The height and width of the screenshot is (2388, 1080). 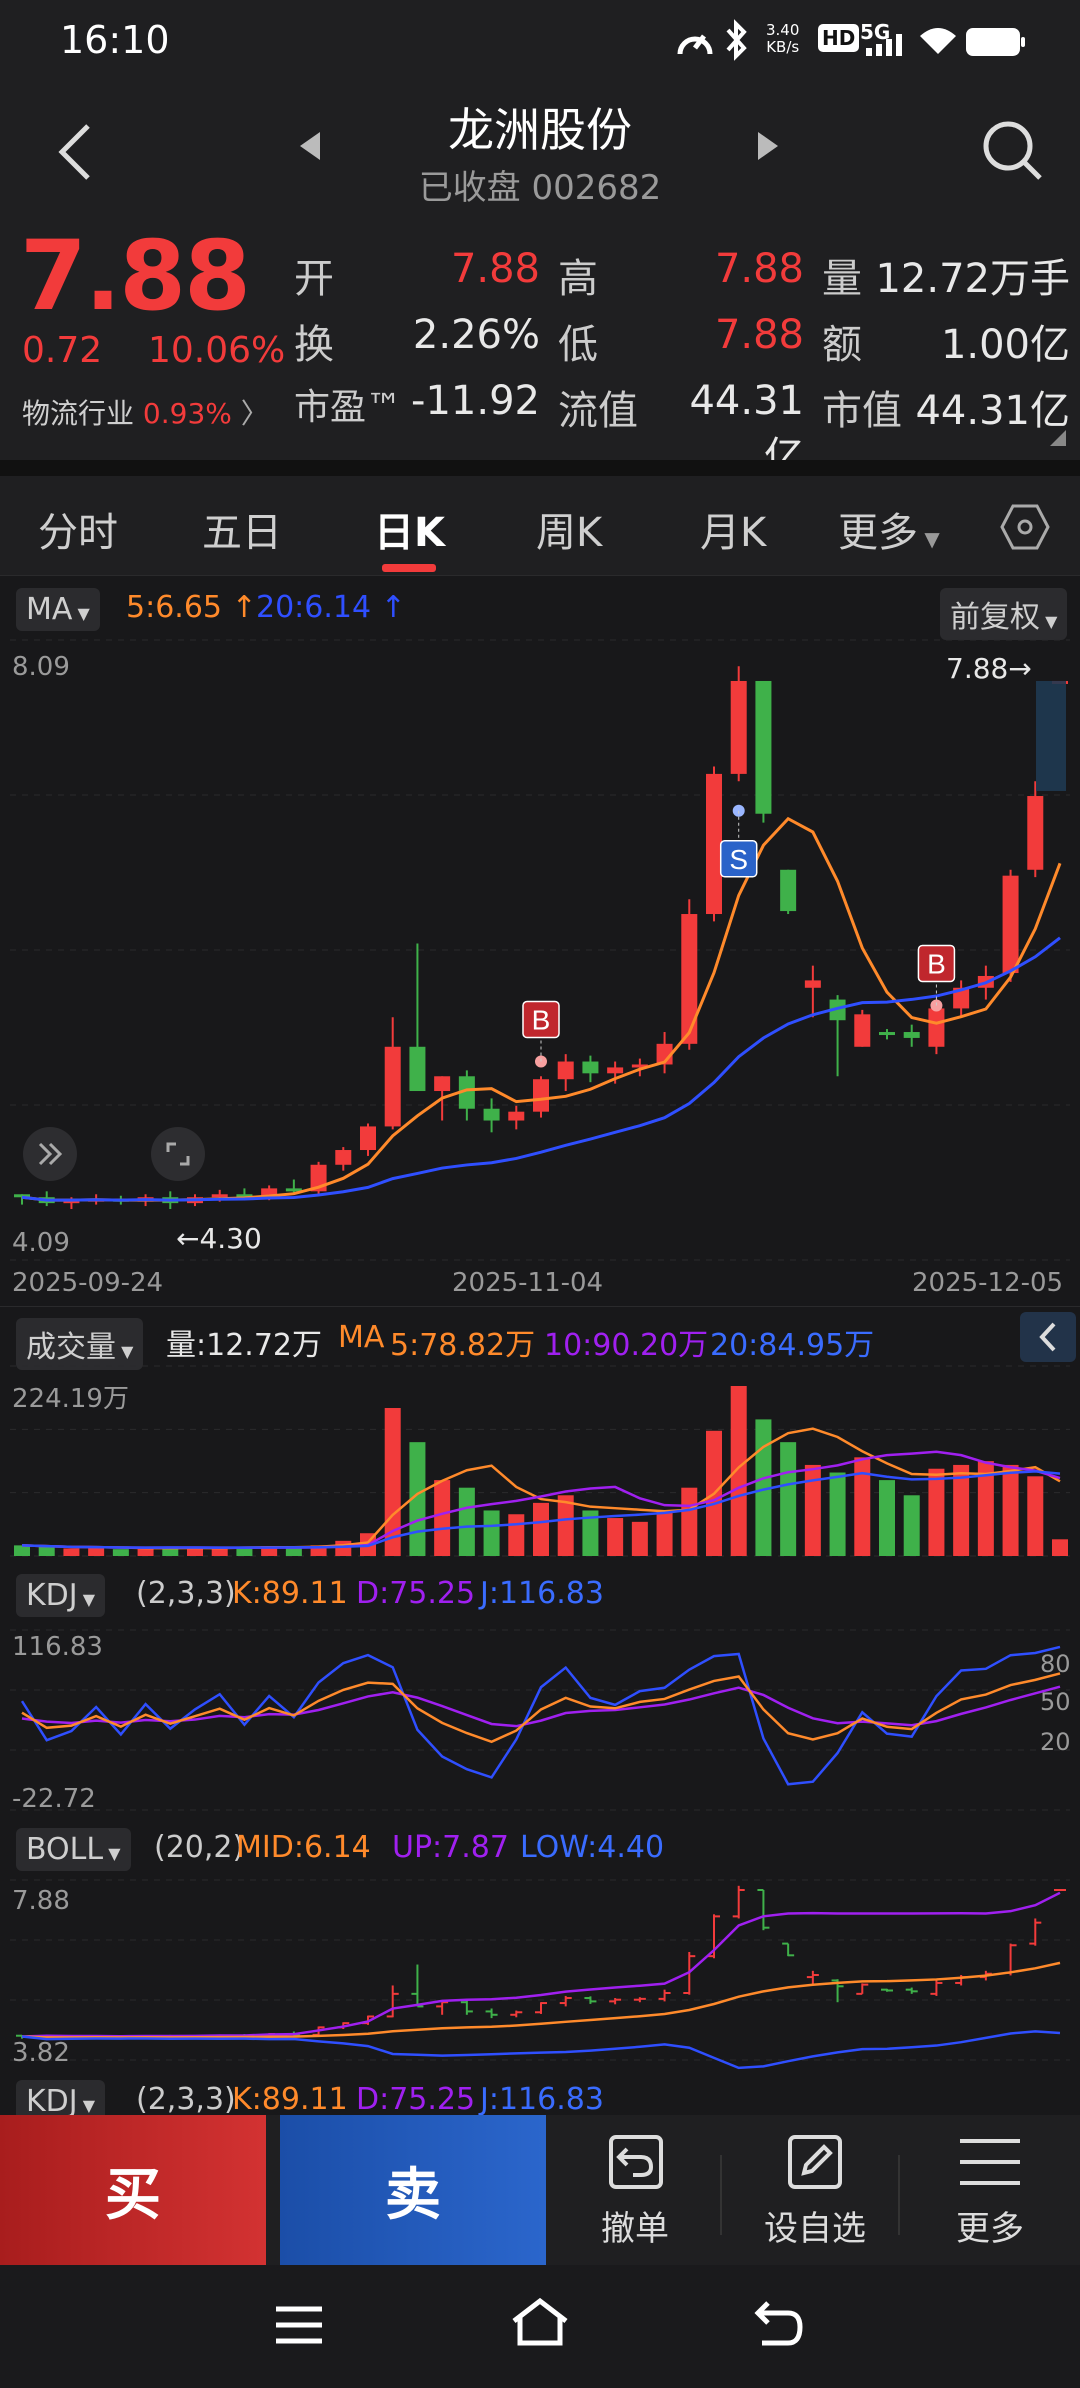 I want to click on kdj-chart, so click(x=540, y=1724).